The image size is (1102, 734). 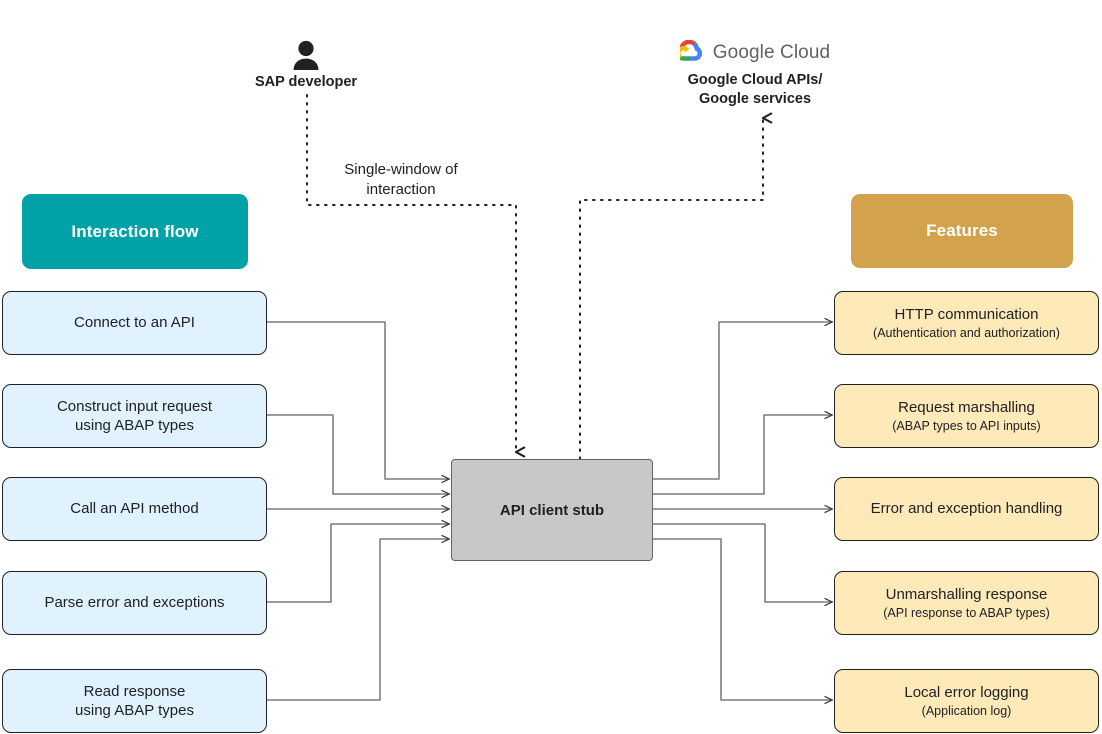 I want to click on node-title: Connect to an API, so click(x=134, y=323).